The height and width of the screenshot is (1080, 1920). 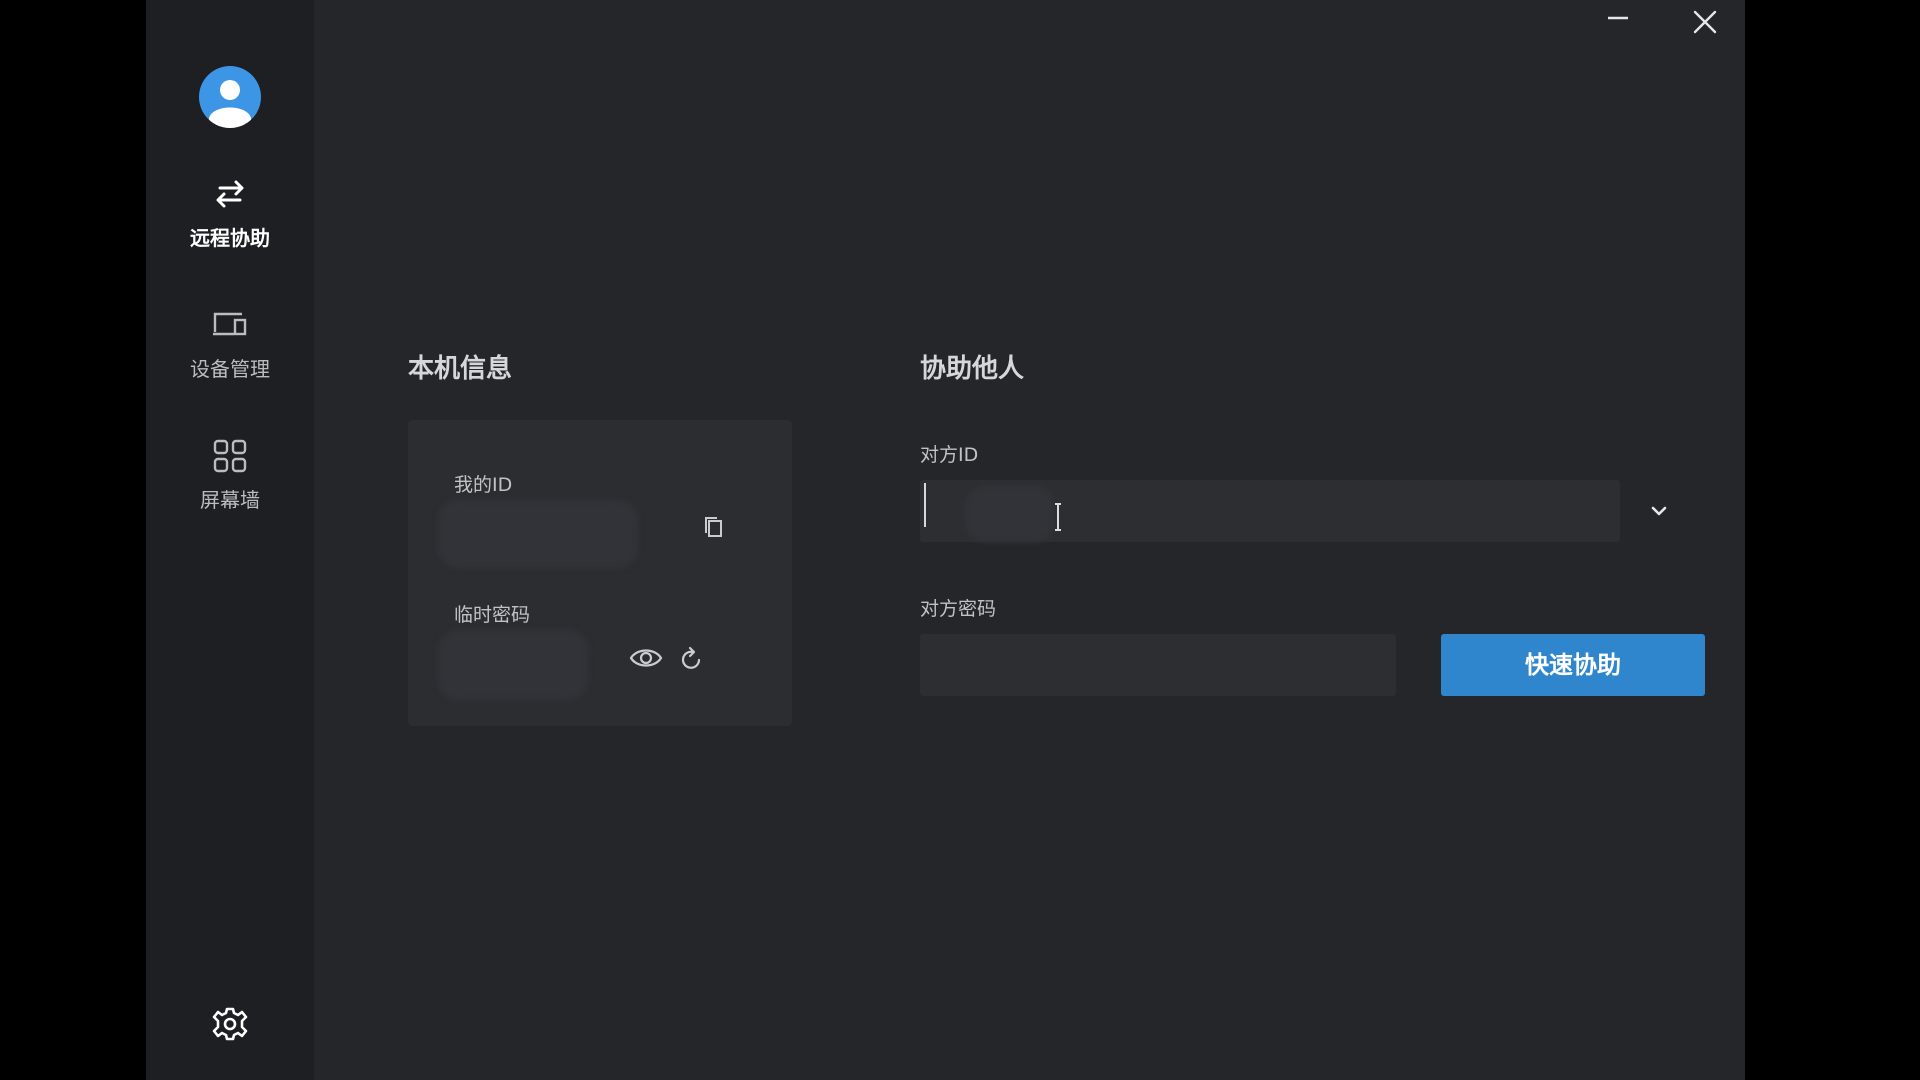 I want to click on grid-icon, so click(x=230, y=456).